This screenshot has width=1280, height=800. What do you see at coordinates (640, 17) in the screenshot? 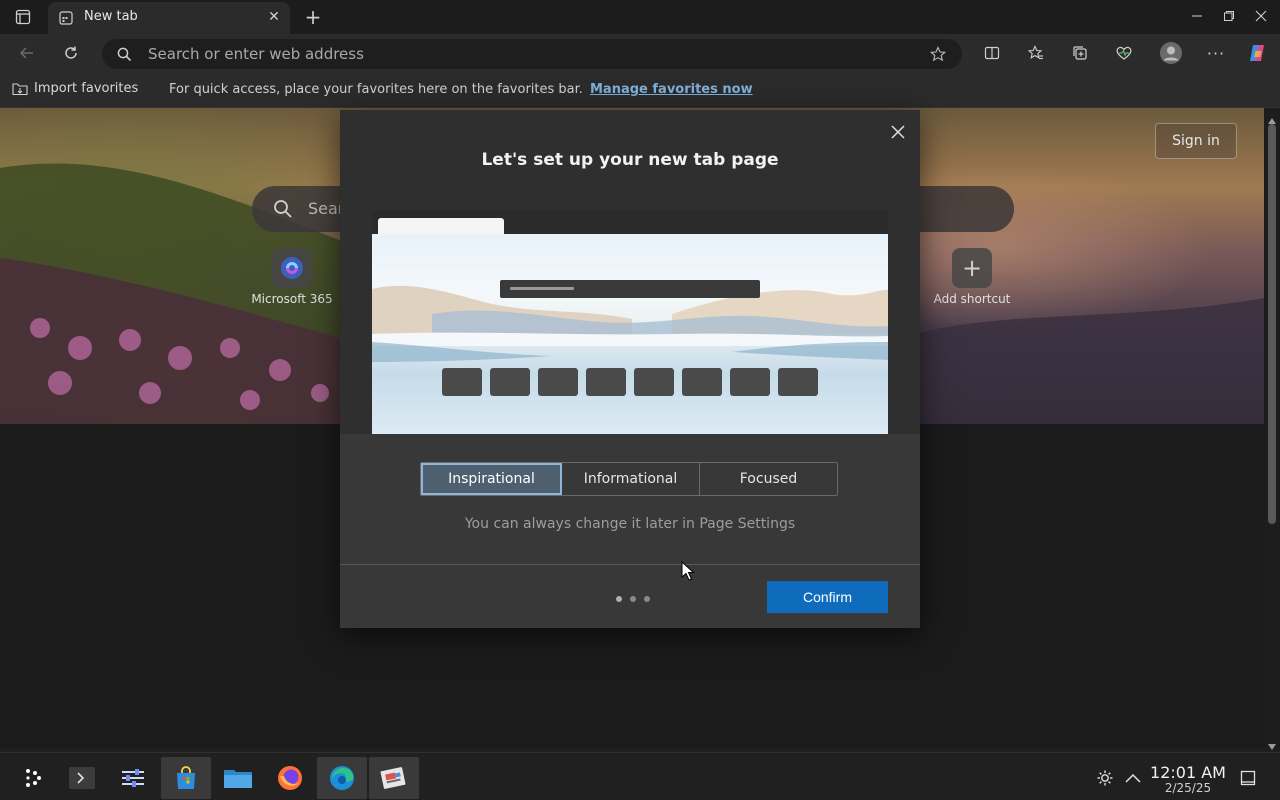
I see `title-bar: New tab ✕ +` at bounding box center [640, 17].